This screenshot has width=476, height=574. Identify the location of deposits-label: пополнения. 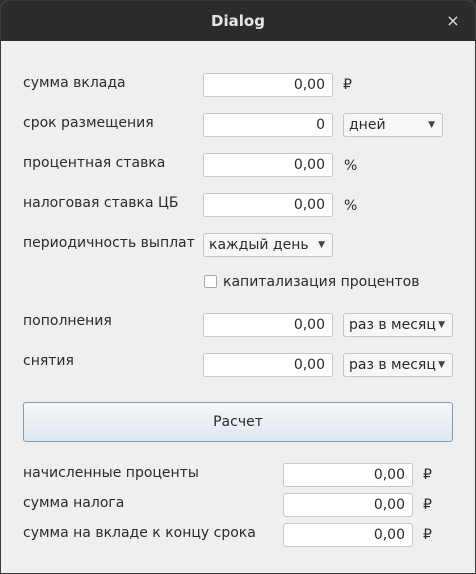
(67, 321).